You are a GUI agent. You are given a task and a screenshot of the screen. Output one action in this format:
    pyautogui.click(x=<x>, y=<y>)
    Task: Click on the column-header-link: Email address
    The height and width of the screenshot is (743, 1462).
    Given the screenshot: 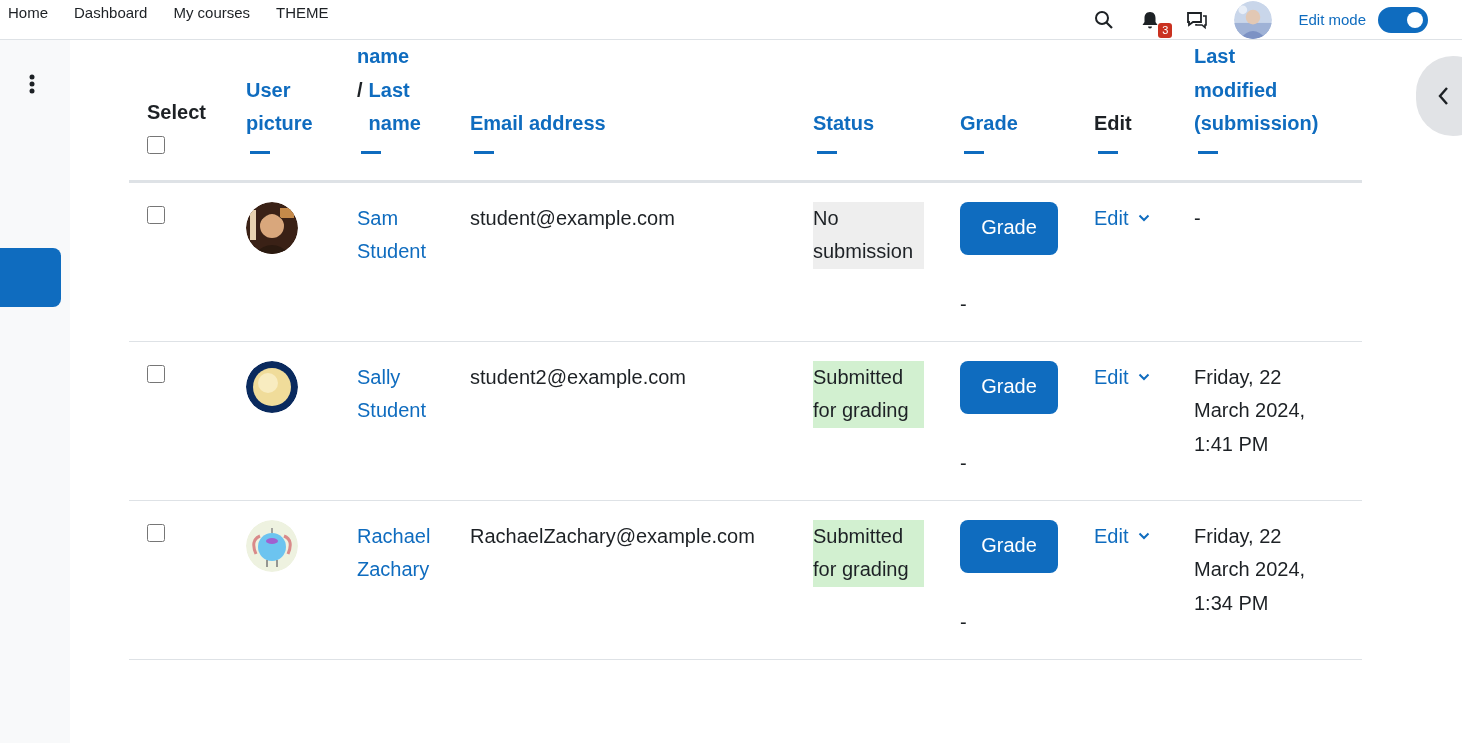 What is the action you would take?
    pyautogui.click(x=540, y=124)
    